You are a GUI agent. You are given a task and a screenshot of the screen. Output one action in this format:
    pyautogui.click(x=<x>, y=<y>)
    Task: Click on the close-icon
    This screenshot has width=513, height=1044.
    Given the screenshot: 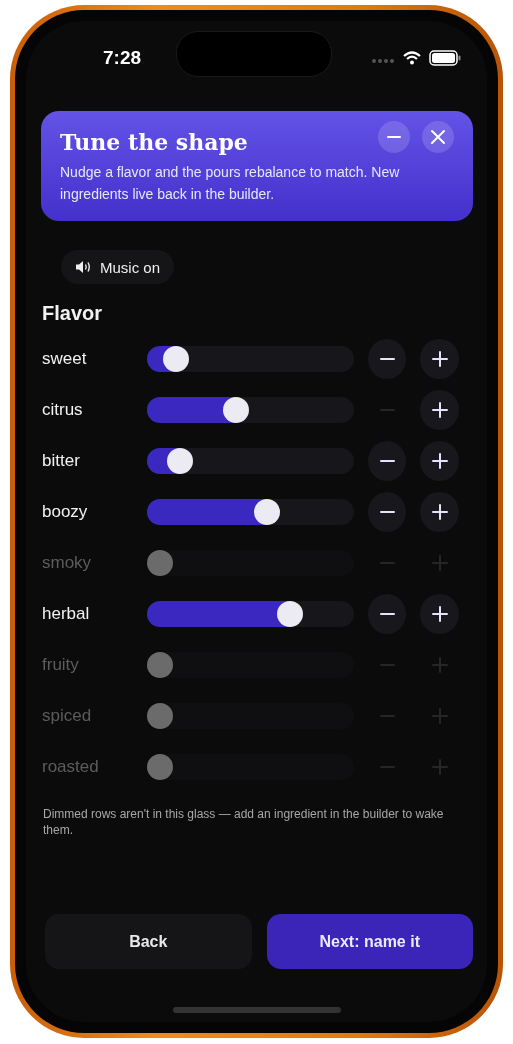 What is the action you would take?
    pyautogui.click(x=438, y=137)
    